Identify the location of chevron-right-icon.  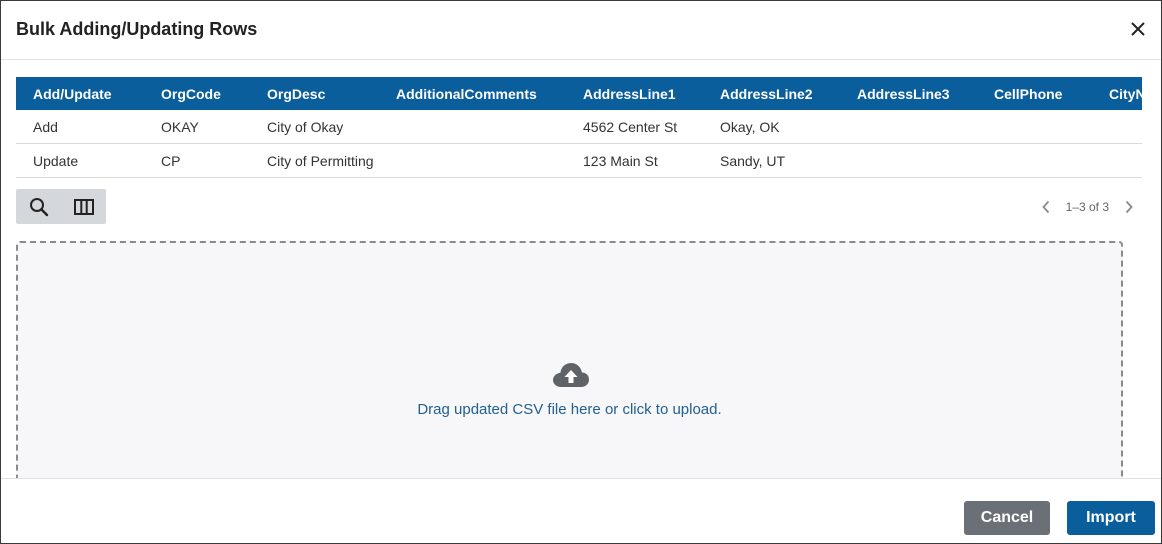
(1129, 207).